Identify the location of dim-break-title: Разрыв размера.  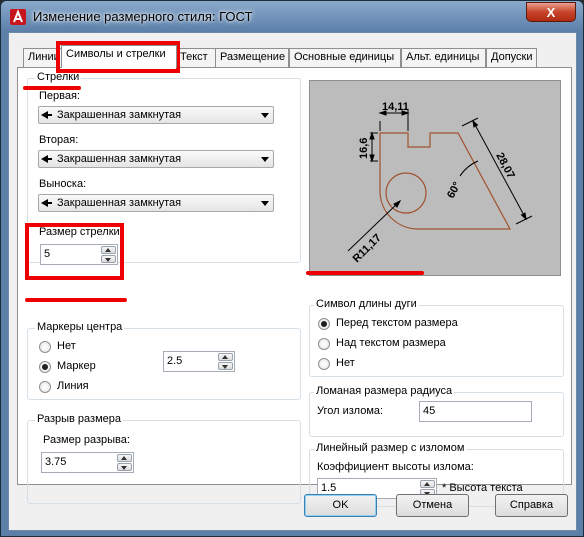
(79, 419).